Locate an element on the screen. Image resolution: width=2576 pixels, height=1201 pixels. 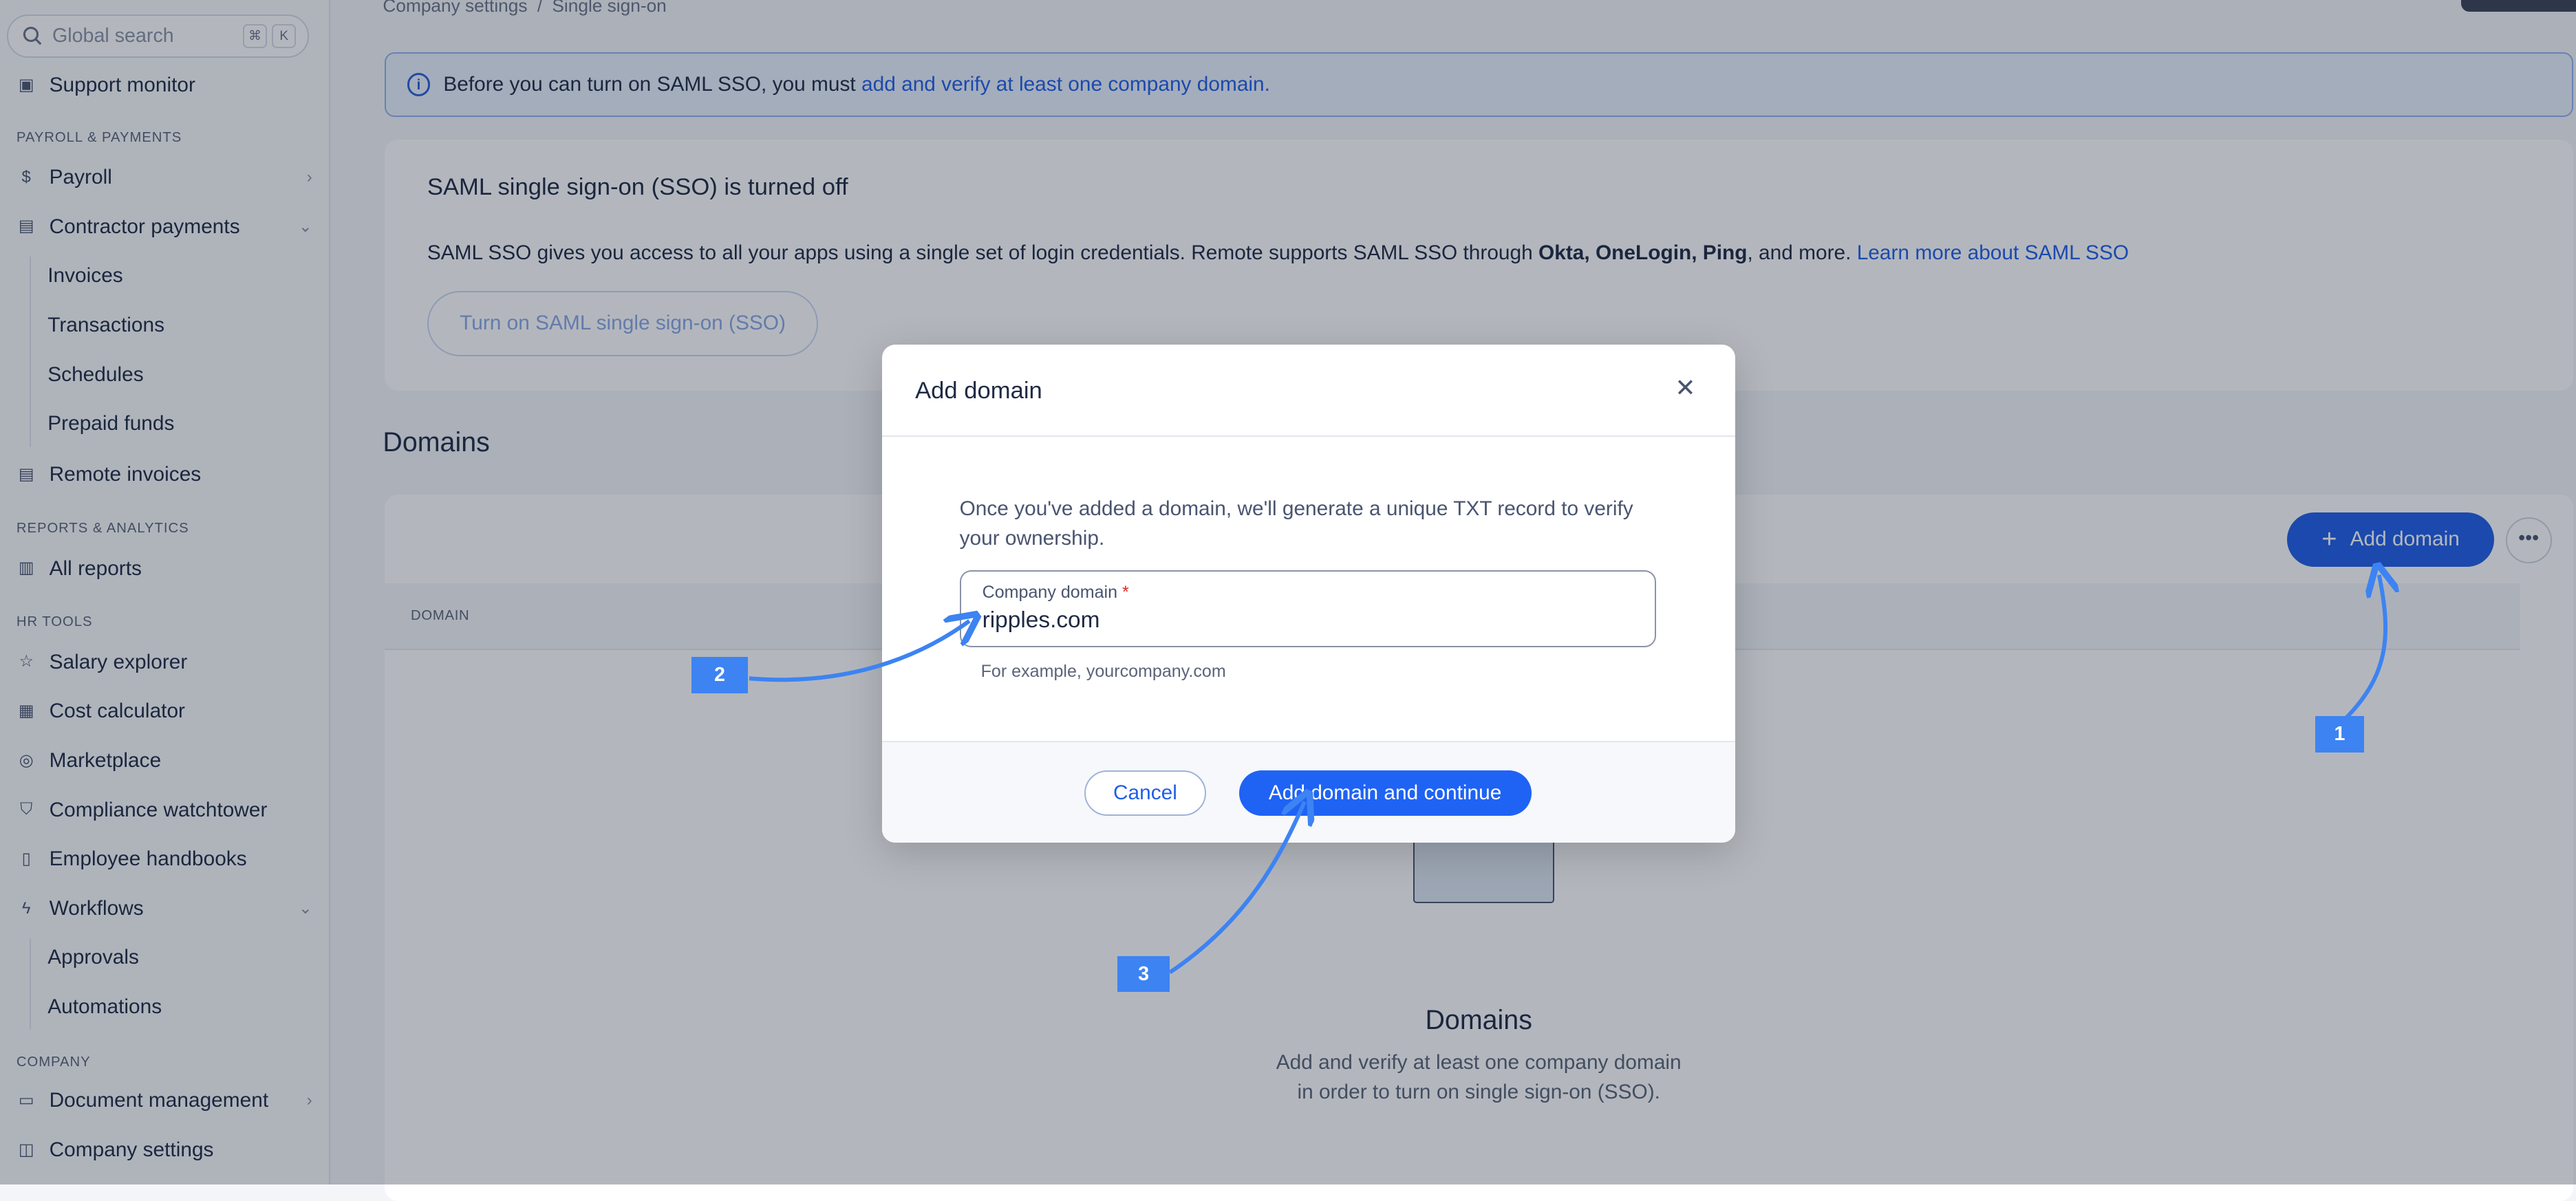
annotation-badge-3: 3 is located at coordinates (1143, 974).